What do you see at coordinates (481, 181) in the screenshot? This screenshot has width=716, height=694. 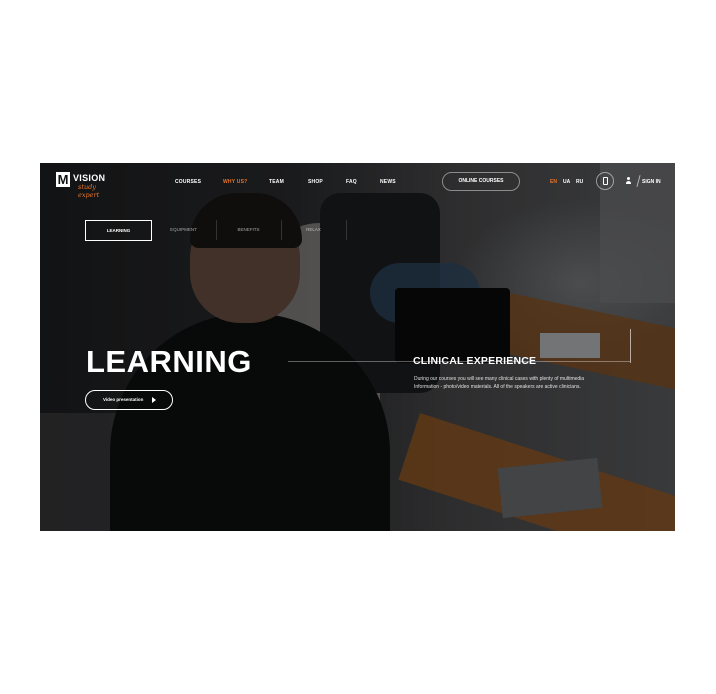 I see `online-courses-button: ONLINE COURSES` at bounding box center [481, 181].